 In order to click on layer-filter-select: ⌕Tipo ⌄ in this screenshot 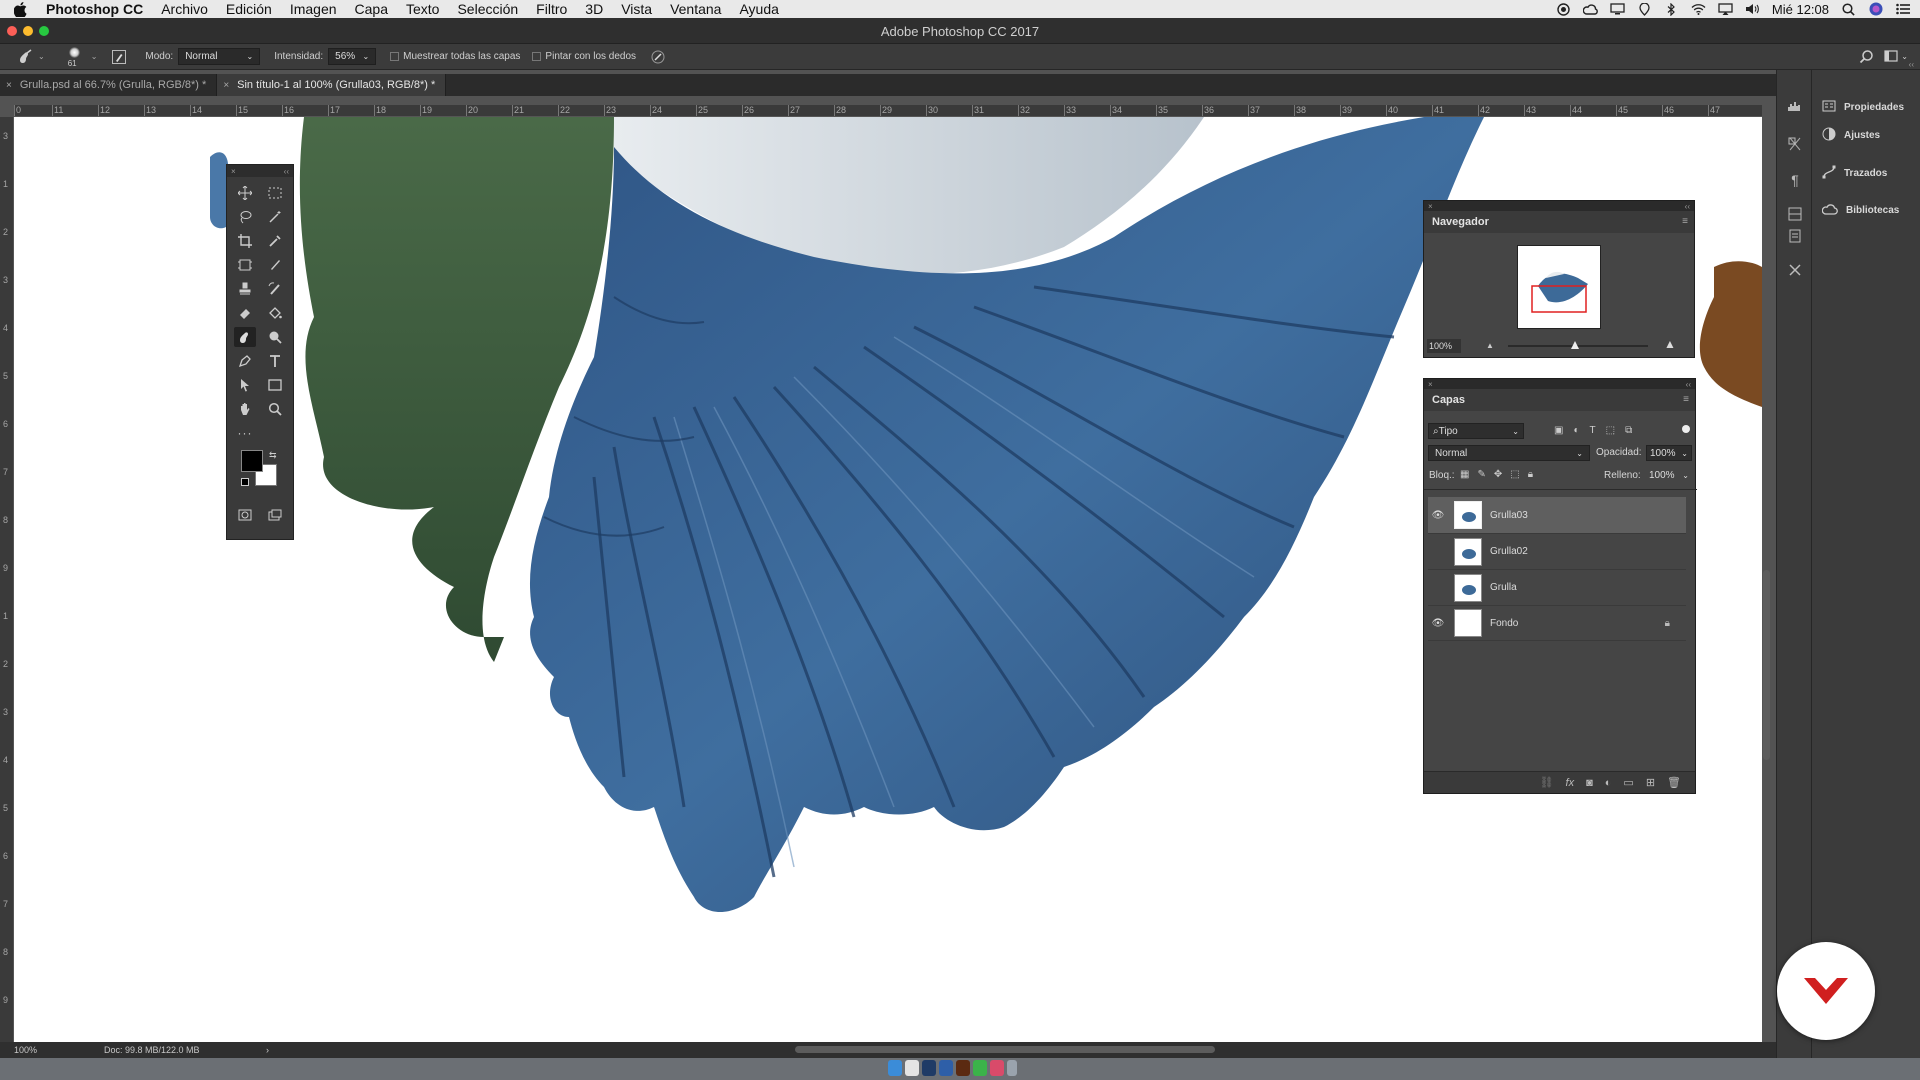, I will do `click(1476, 431)`.